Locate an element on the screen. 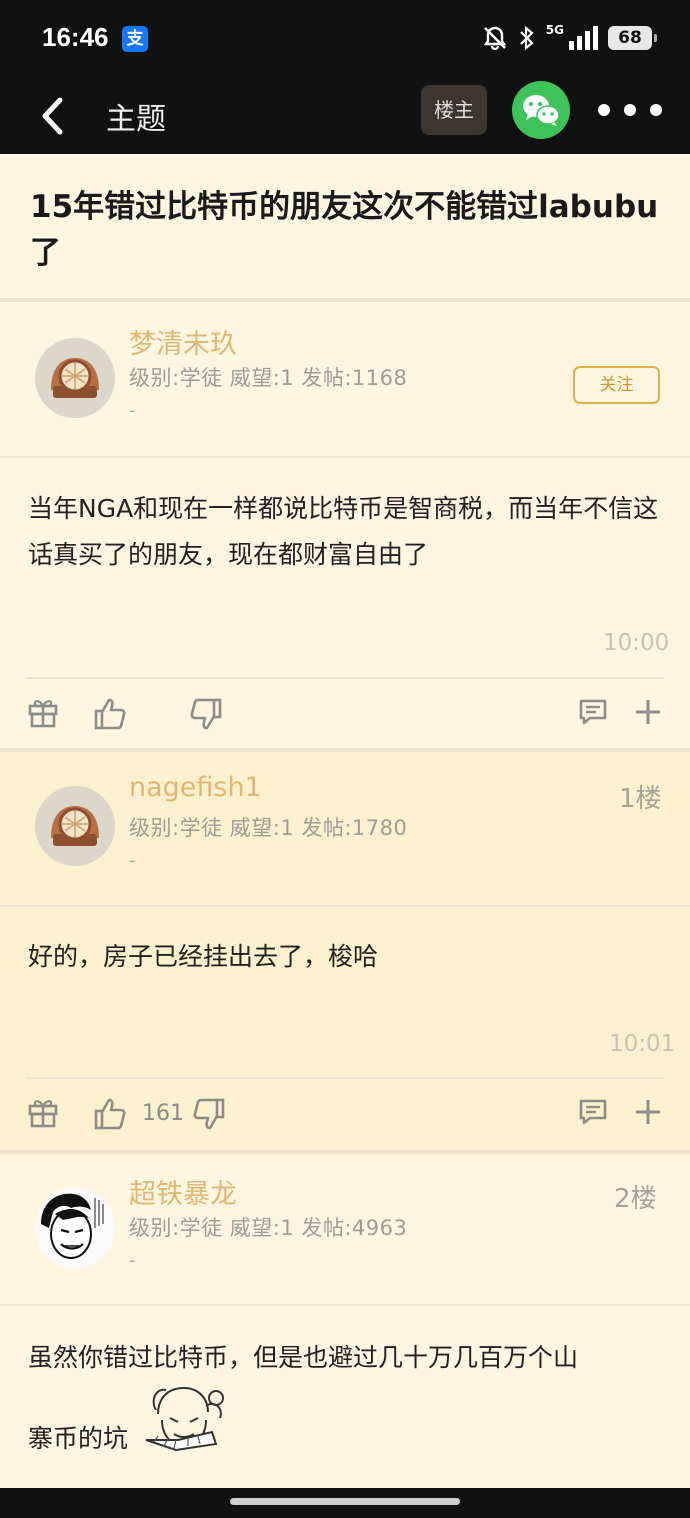 Image resolution: width=690 pixels, height=1518 pixels. only-op-button: 楼主 is located at coordinates (454, 110).